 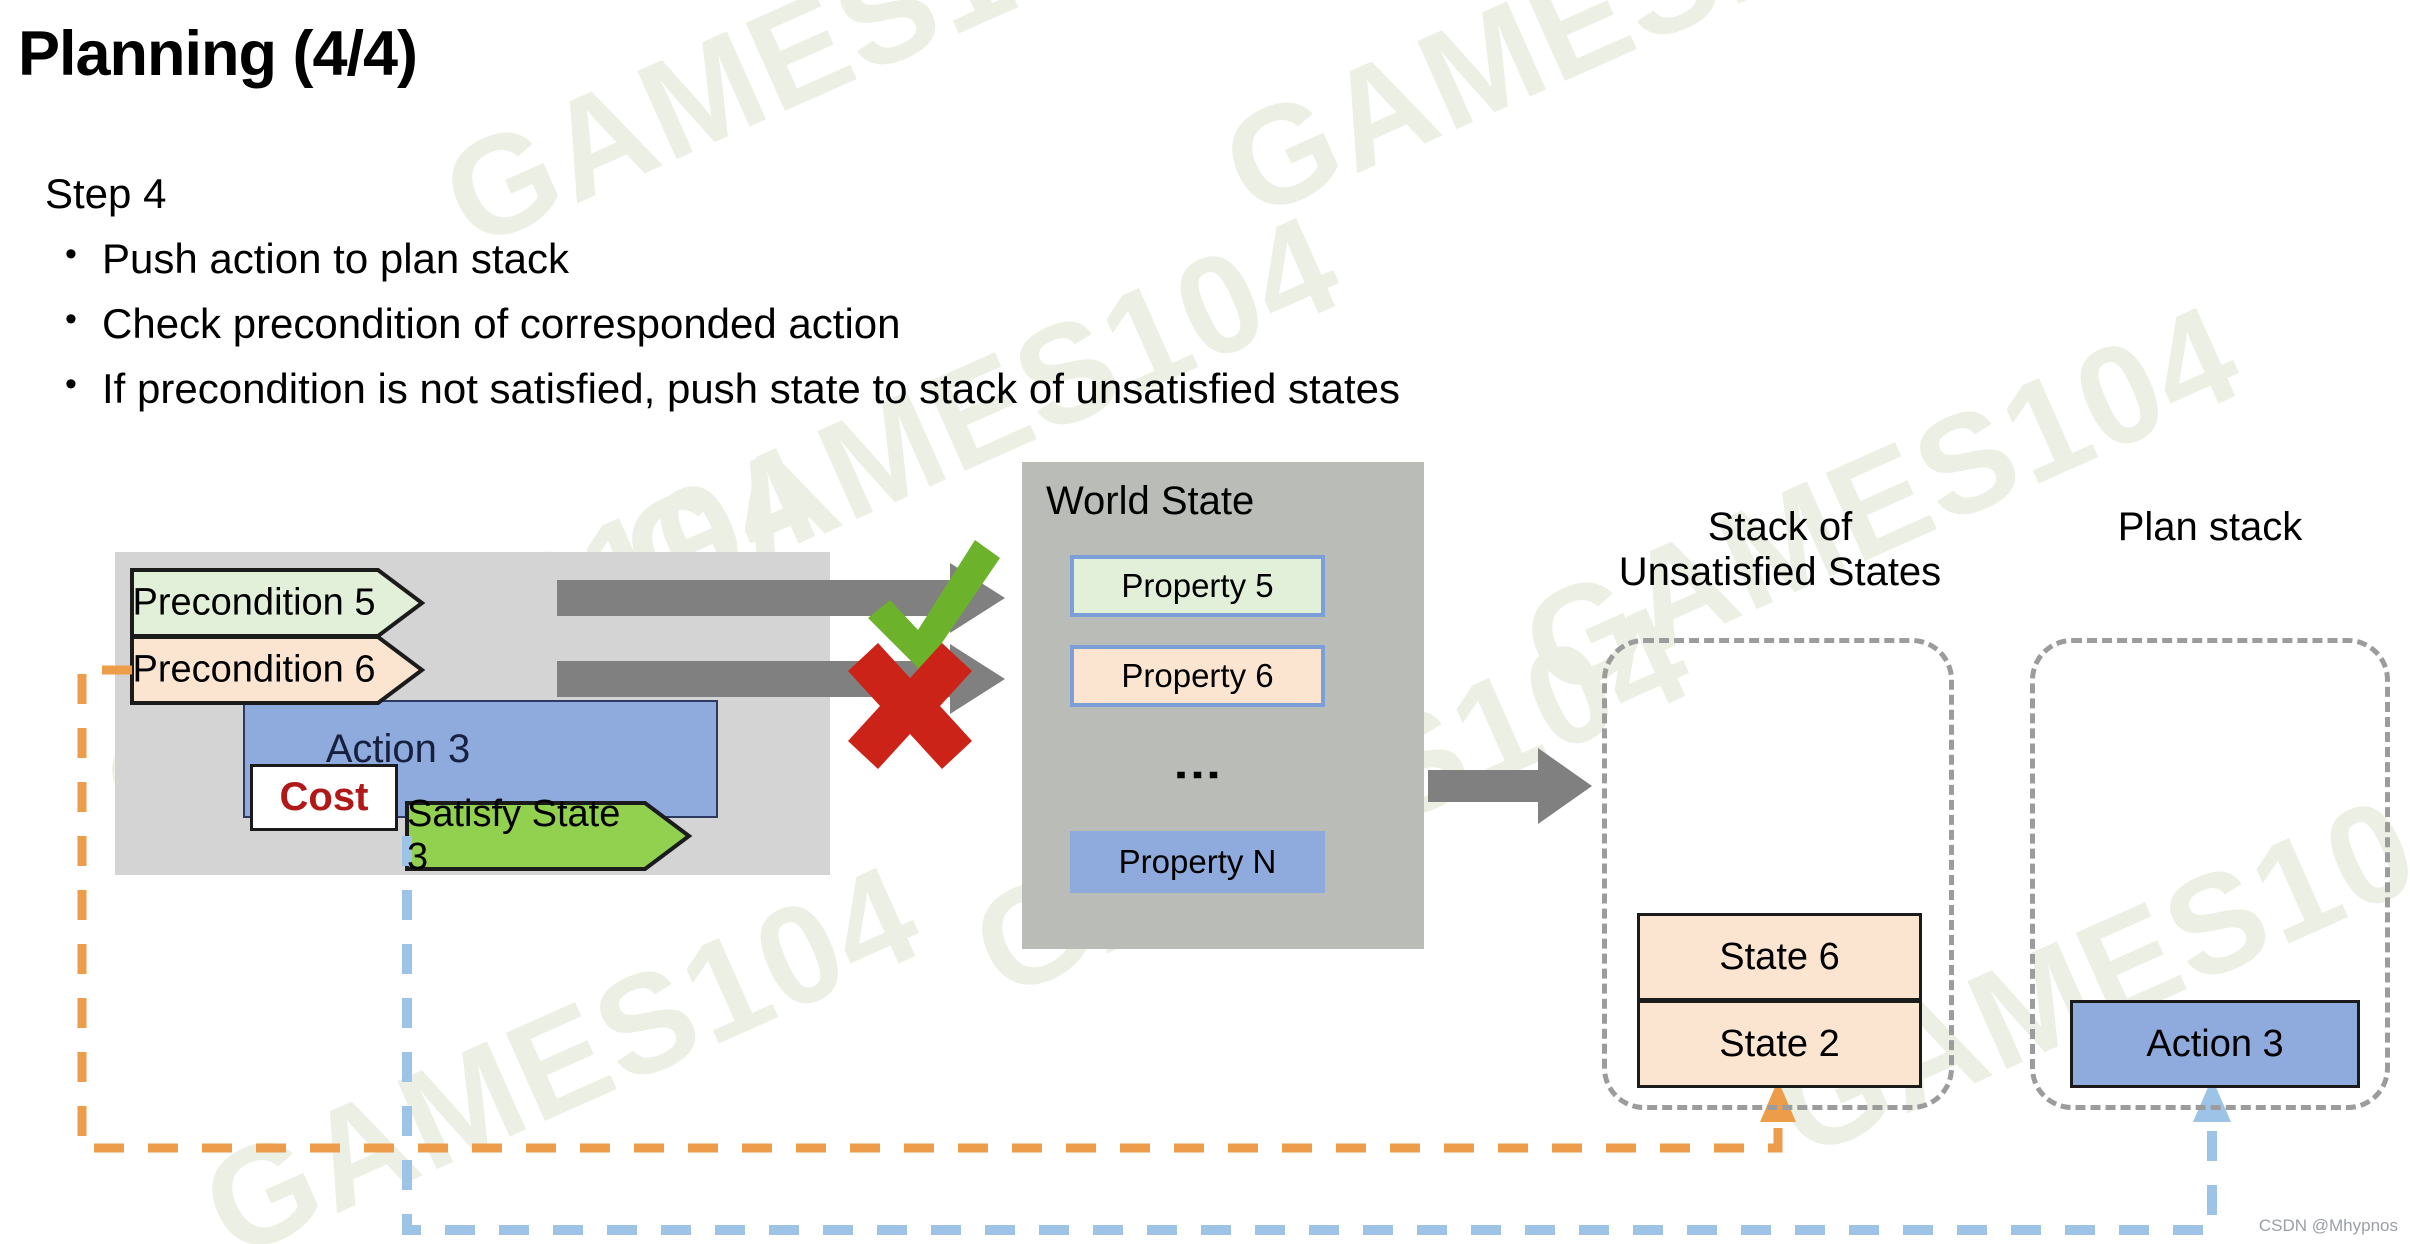 I want to click on cost-label: Cost, so click(x=324, y=797).